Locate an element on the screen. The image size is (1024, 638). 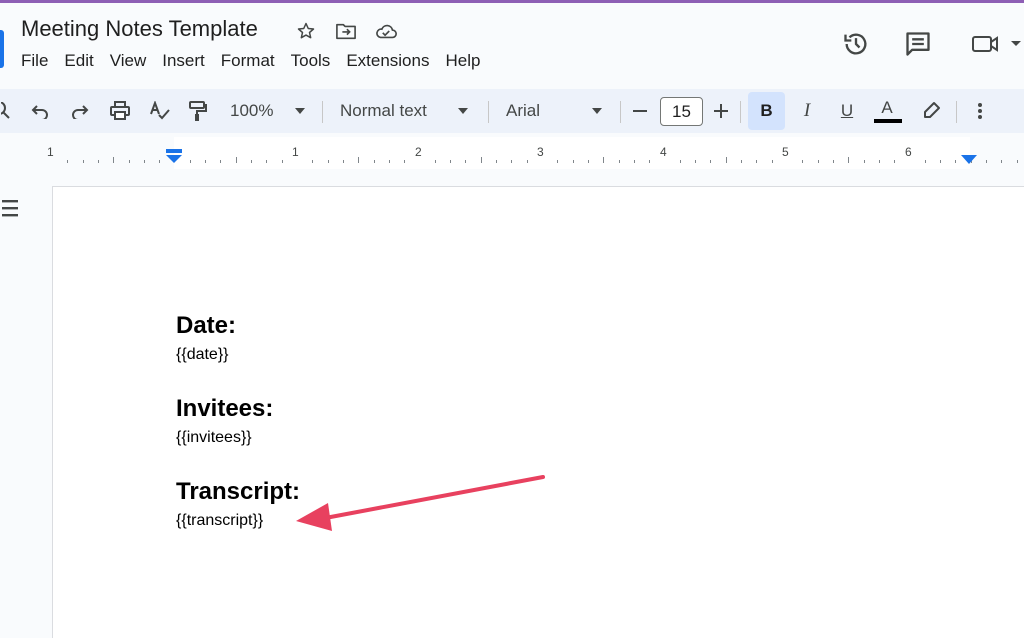
menu-view: View is located at coordinates (131, 61).